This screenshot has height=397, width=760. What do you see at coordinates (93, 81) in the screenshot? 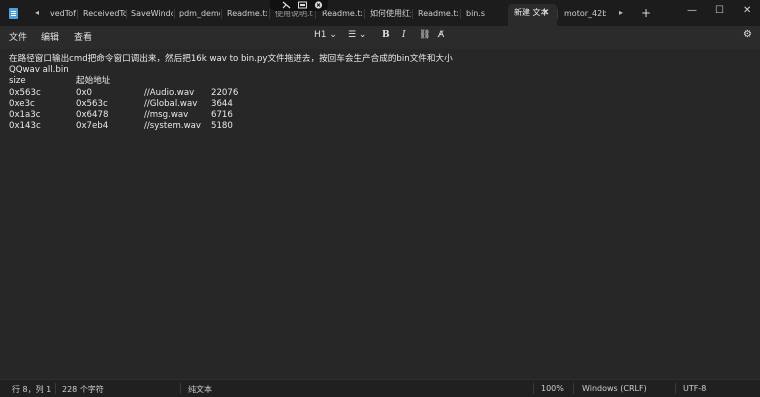
I see `cell: 起始地址` at bounding box center [93, 81].